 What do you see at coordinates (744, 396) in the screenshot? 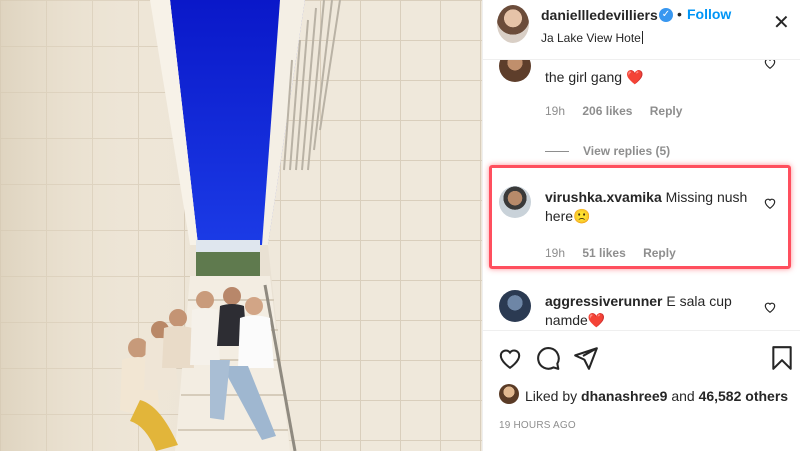
I see `liked-others: 46,582 others` at bounding box center [744, 396].